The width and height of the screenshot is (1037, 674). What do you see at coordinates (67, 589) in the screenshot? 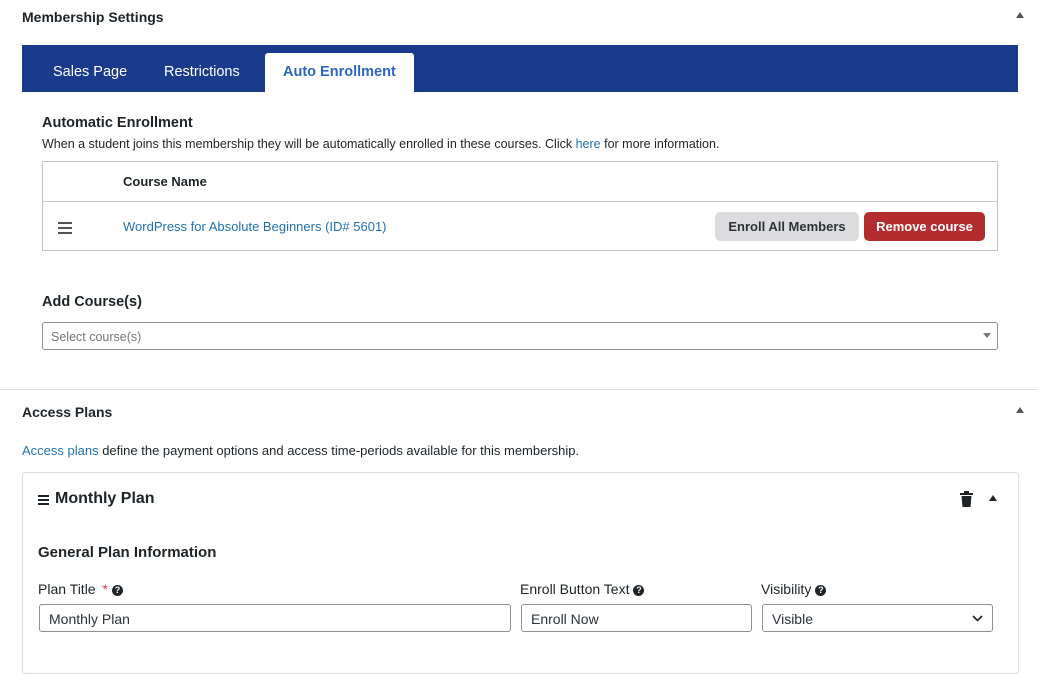
I see `plan-title-label-text: Plan Title` at bounding box center [67, 589].